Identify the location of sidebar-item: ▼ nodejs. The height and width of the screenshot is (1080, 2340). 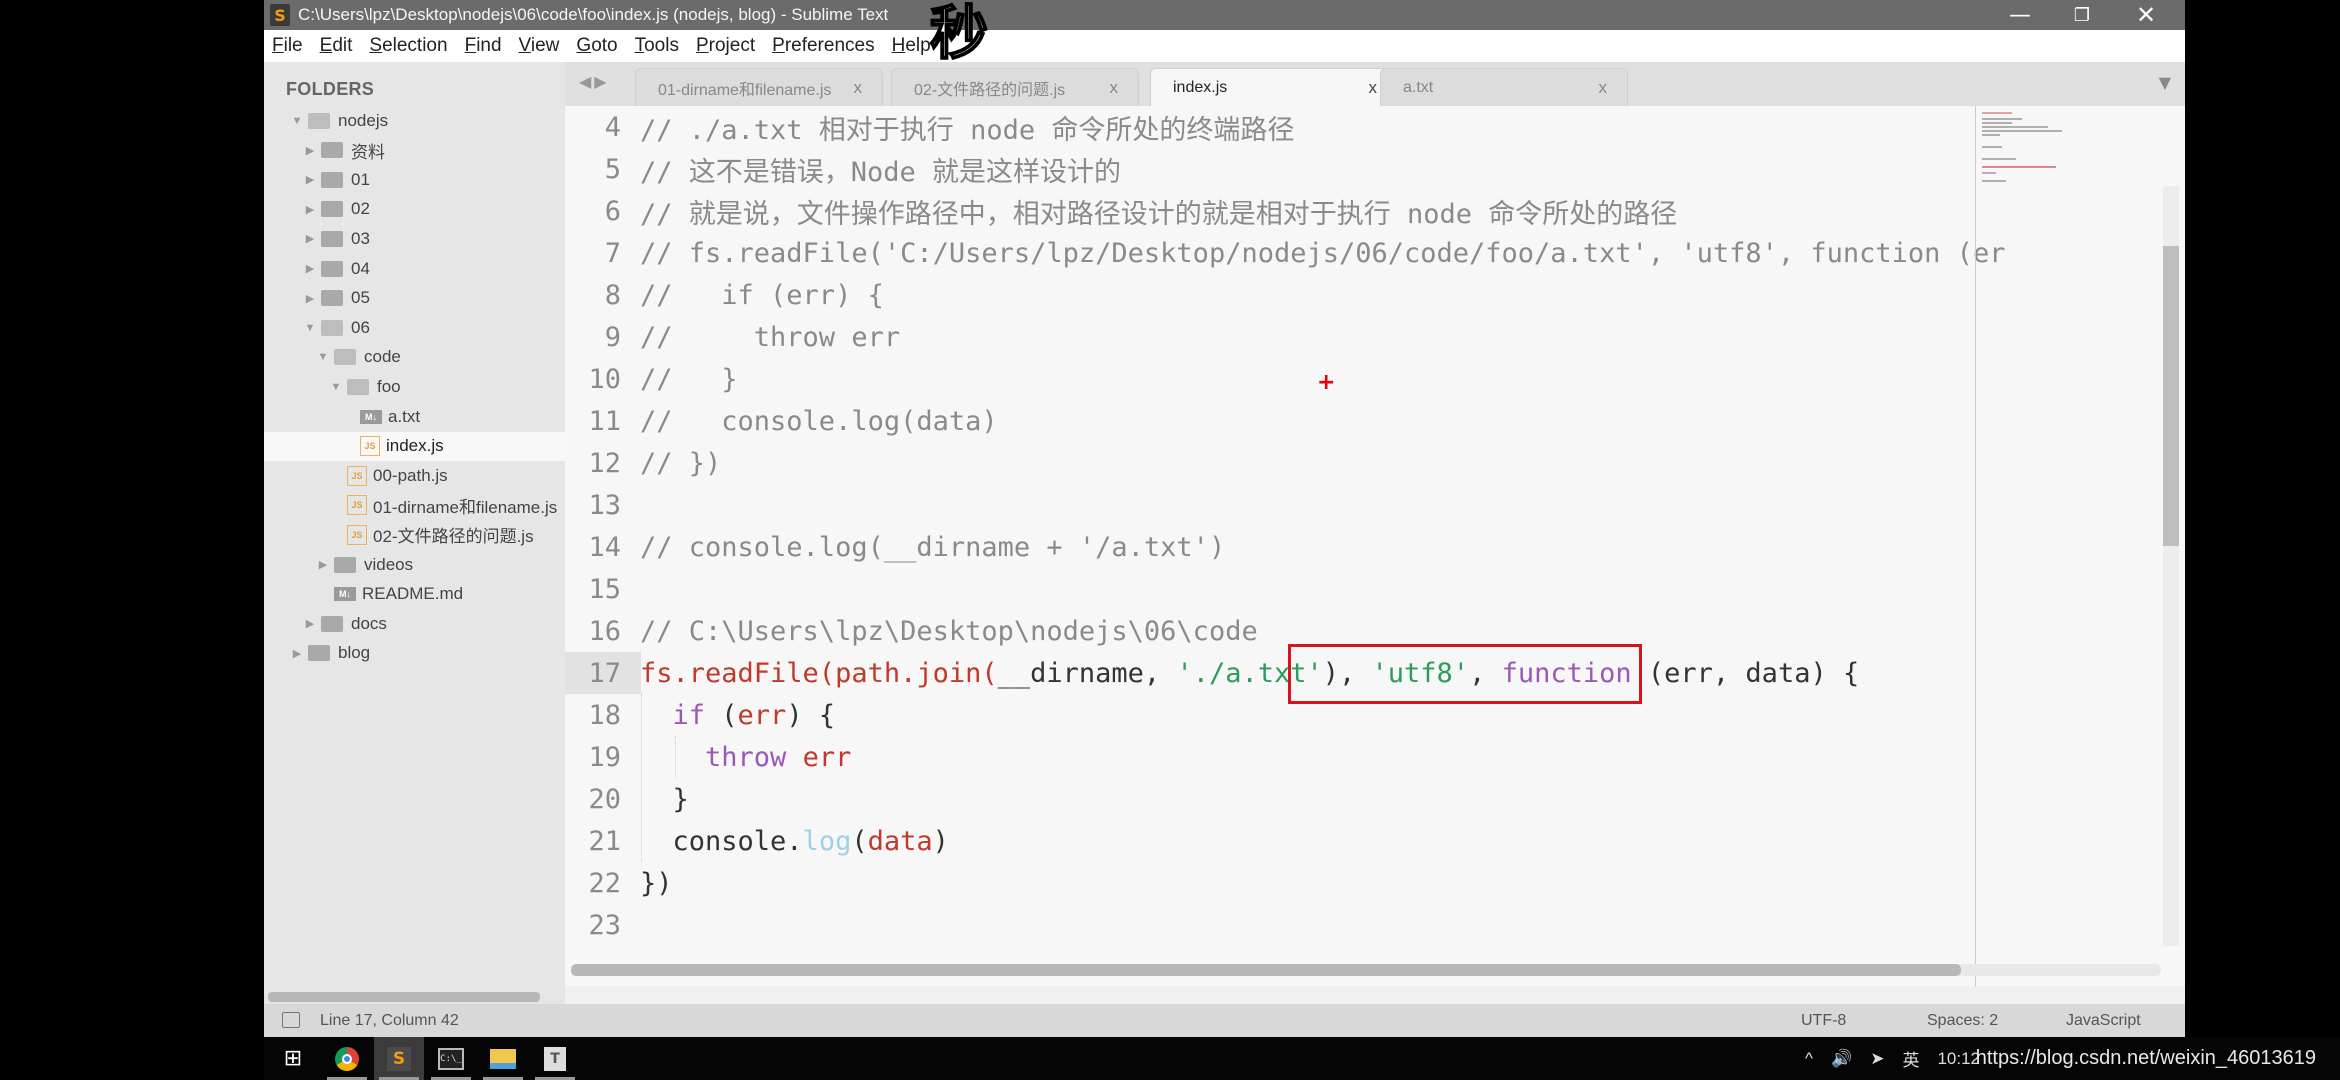
(414, 120).